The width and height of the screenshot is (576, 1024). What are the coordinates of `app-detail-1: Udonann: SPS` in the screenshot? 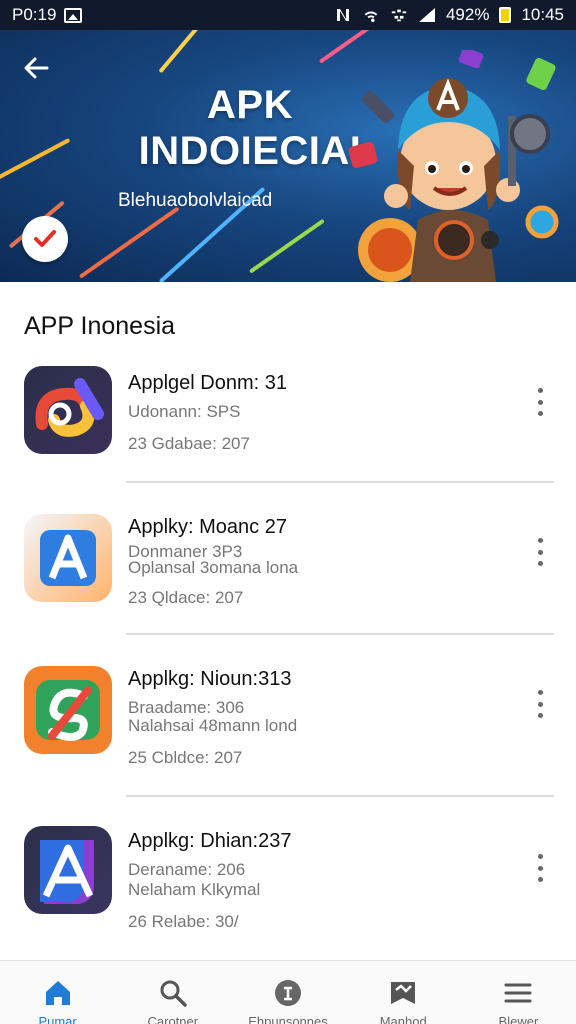 It's located at (184, 411).